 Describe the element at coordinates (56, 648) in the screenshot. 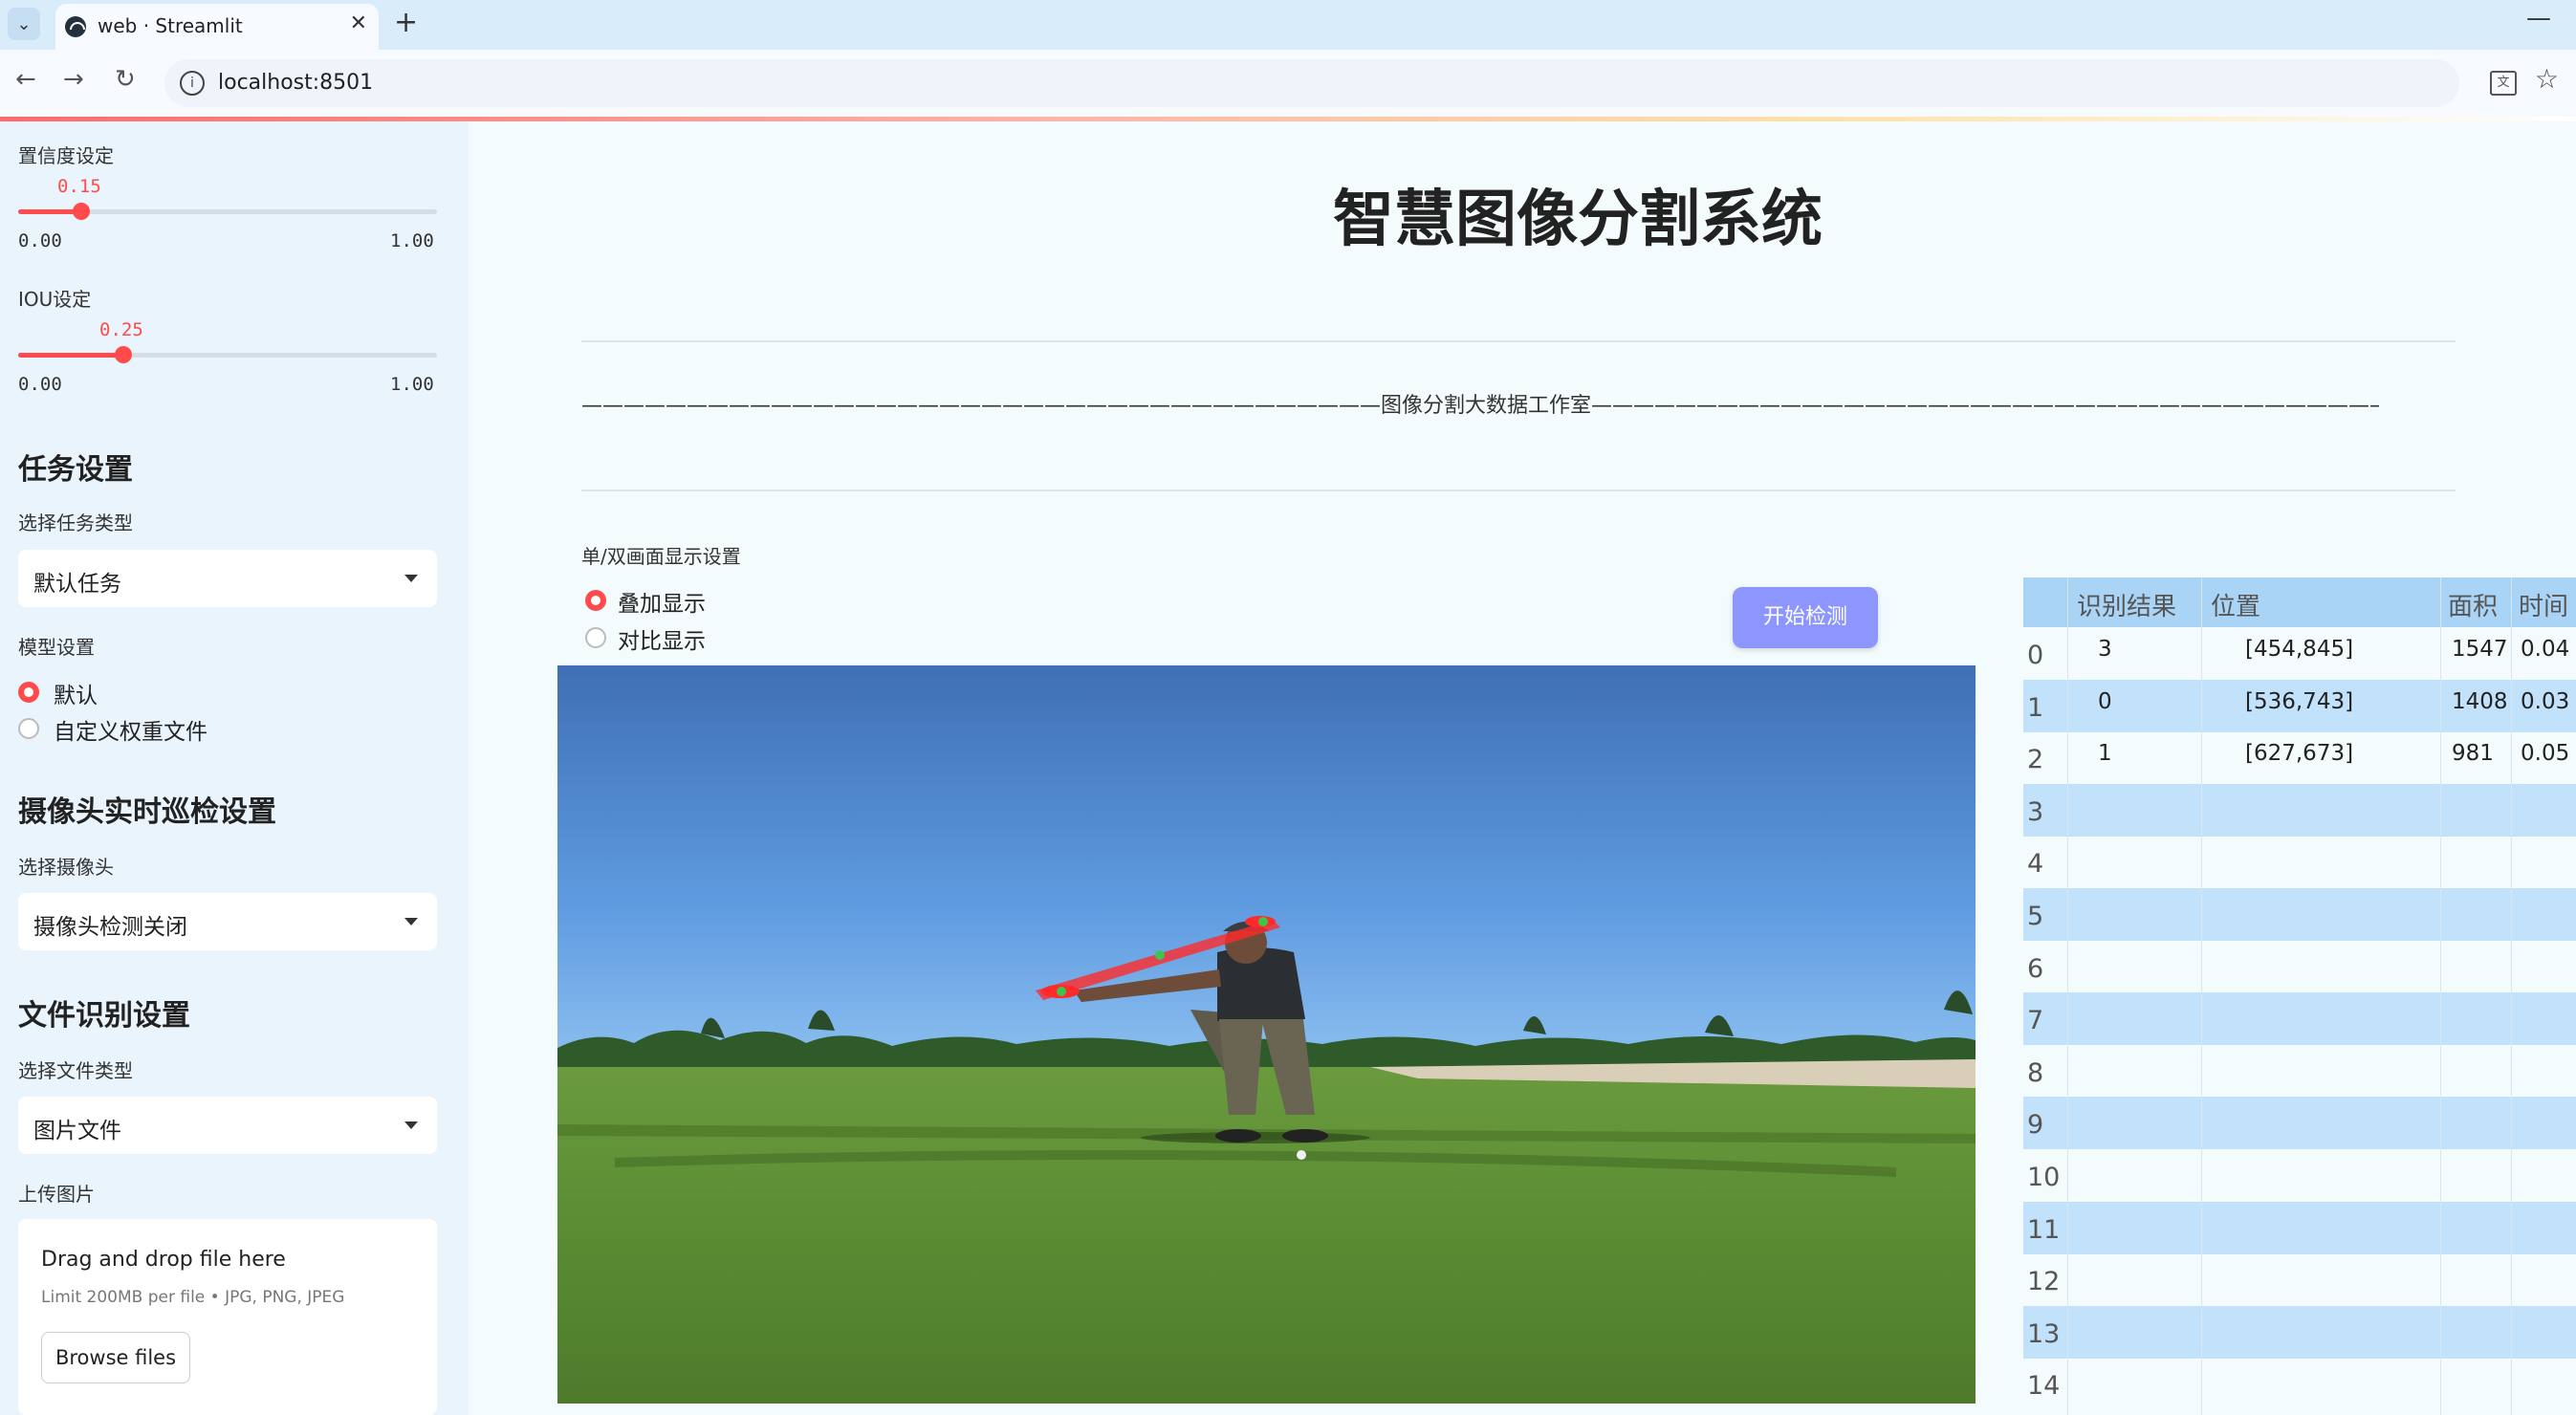

I see `model-label: 模型设置` at that location.